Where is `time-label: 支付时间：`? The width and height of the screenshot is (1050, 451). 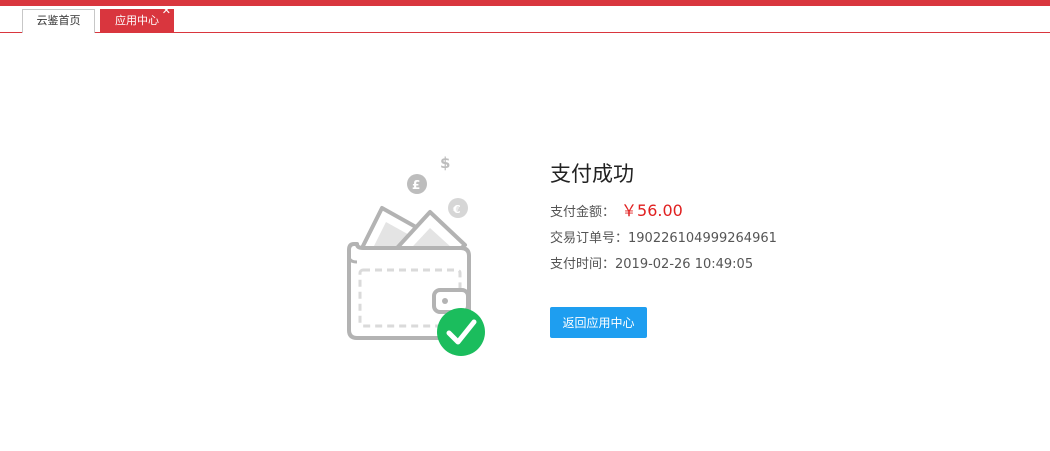 time-label: 支付时间： is located at coordinates (583, 264).